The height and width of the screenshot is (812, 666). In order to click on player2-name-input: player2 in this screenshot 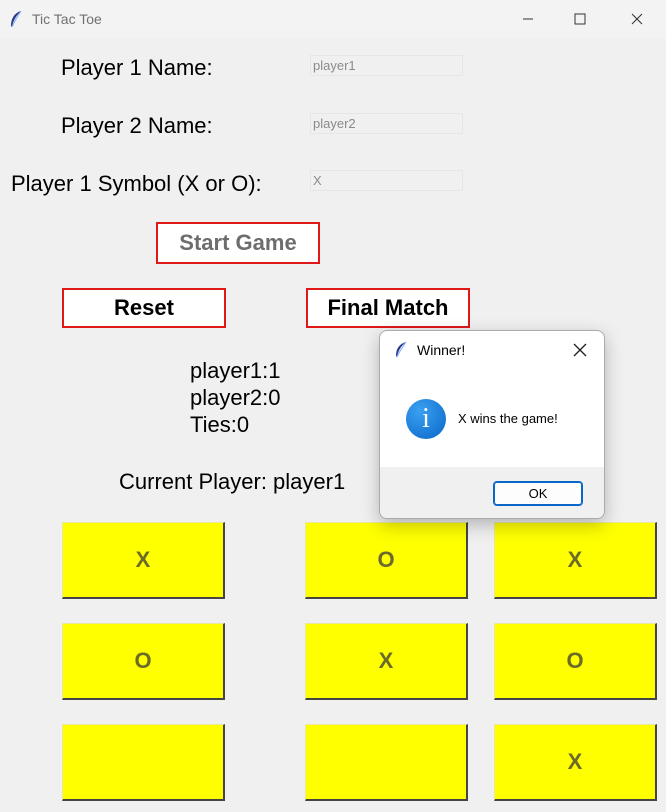, I will do `click(386, 123)`.